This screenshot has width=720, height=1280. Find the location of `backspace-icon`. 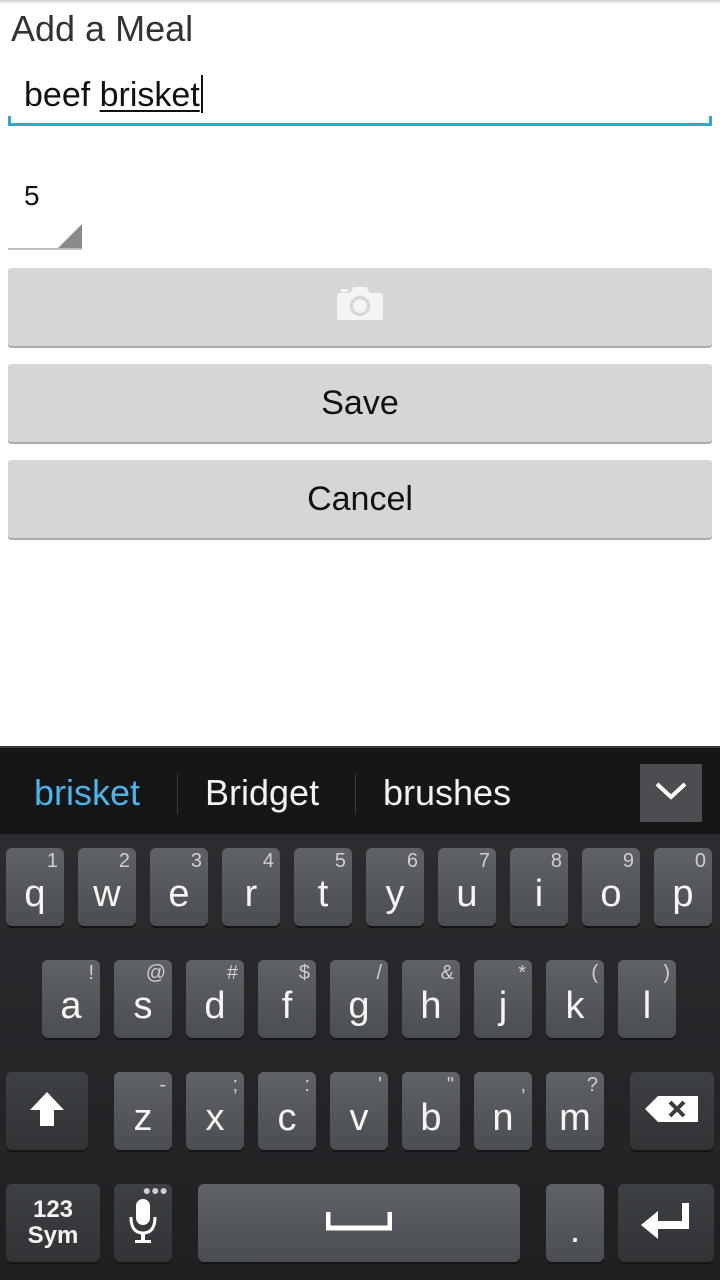

backspace-icon is located at coordinates (672, 1111).